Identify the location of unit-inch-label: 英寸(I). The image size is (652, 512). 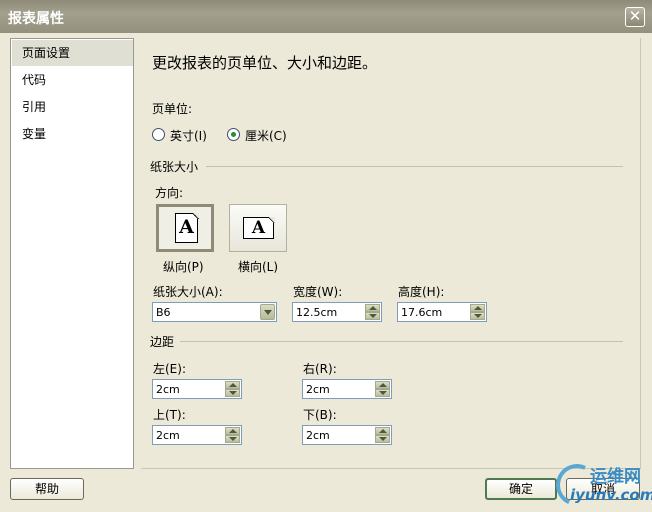
(188, 135).